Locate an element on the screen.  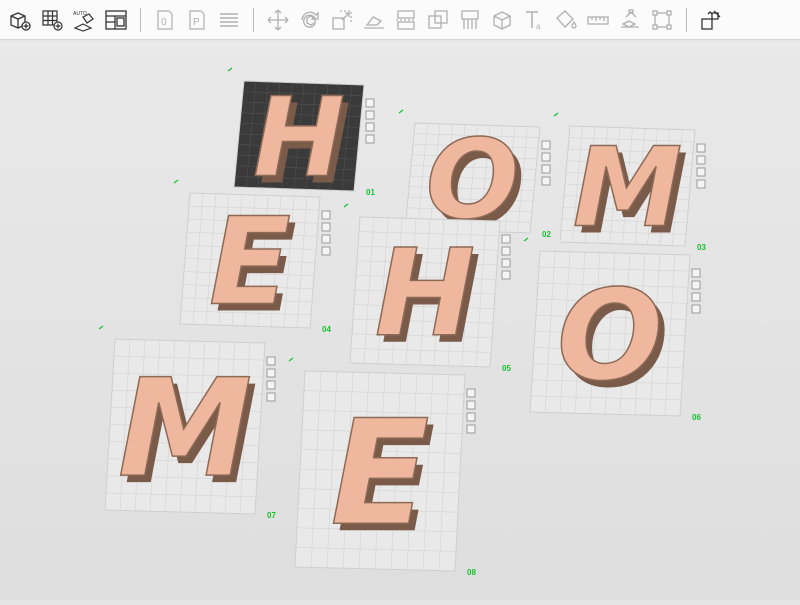
add-model-icon is located at coordinates (20, 20).